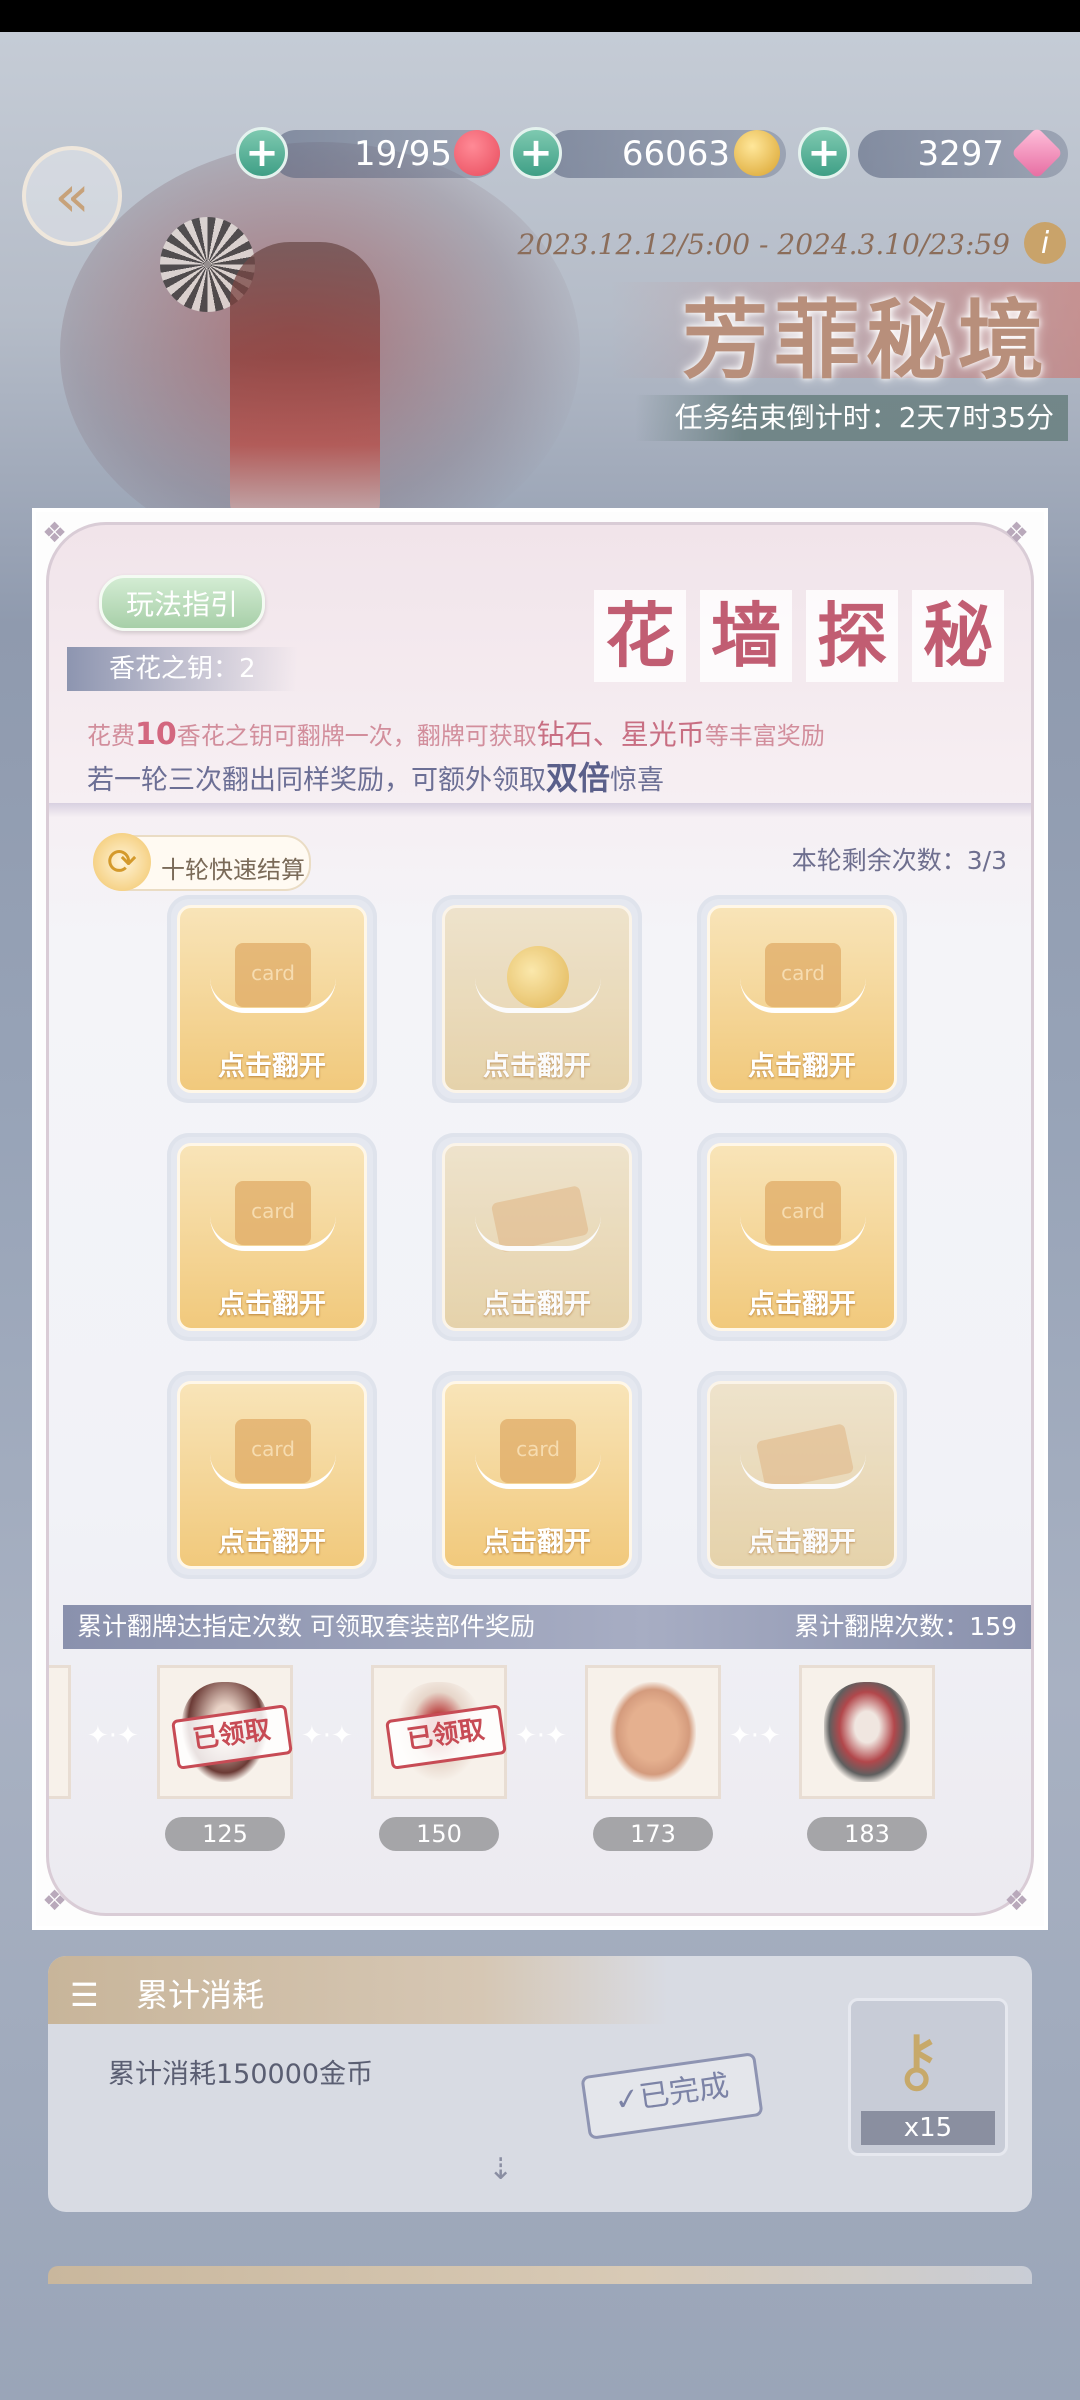  What do you see at coordinates (928, 2128) in the screenshot?
I see `reward-quantity: x15` at bounding box center [928, 2128].